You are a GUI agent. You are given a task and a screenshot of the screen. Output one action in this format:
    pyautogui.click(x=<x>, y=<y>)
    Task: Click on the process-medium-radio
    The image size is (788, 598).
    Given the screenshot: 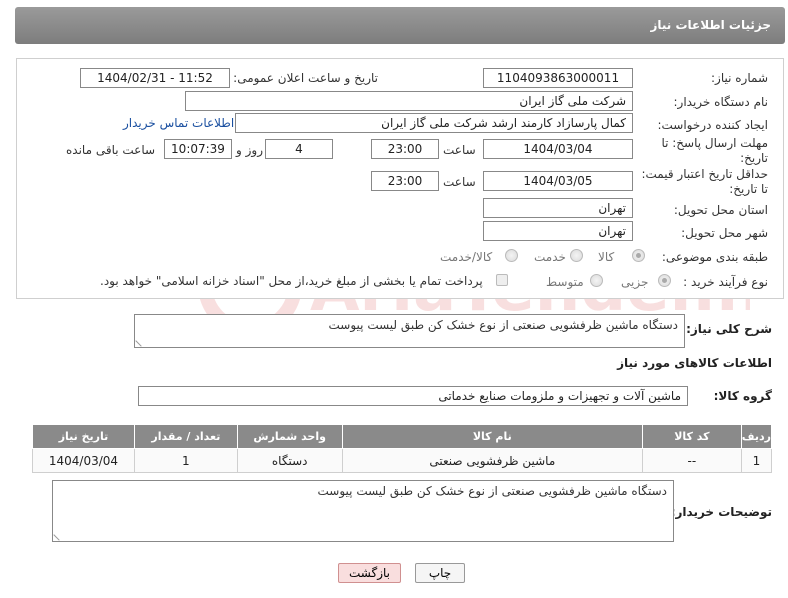 What is the action you would take?
    pyautogui.click(x=596, y=280)
    